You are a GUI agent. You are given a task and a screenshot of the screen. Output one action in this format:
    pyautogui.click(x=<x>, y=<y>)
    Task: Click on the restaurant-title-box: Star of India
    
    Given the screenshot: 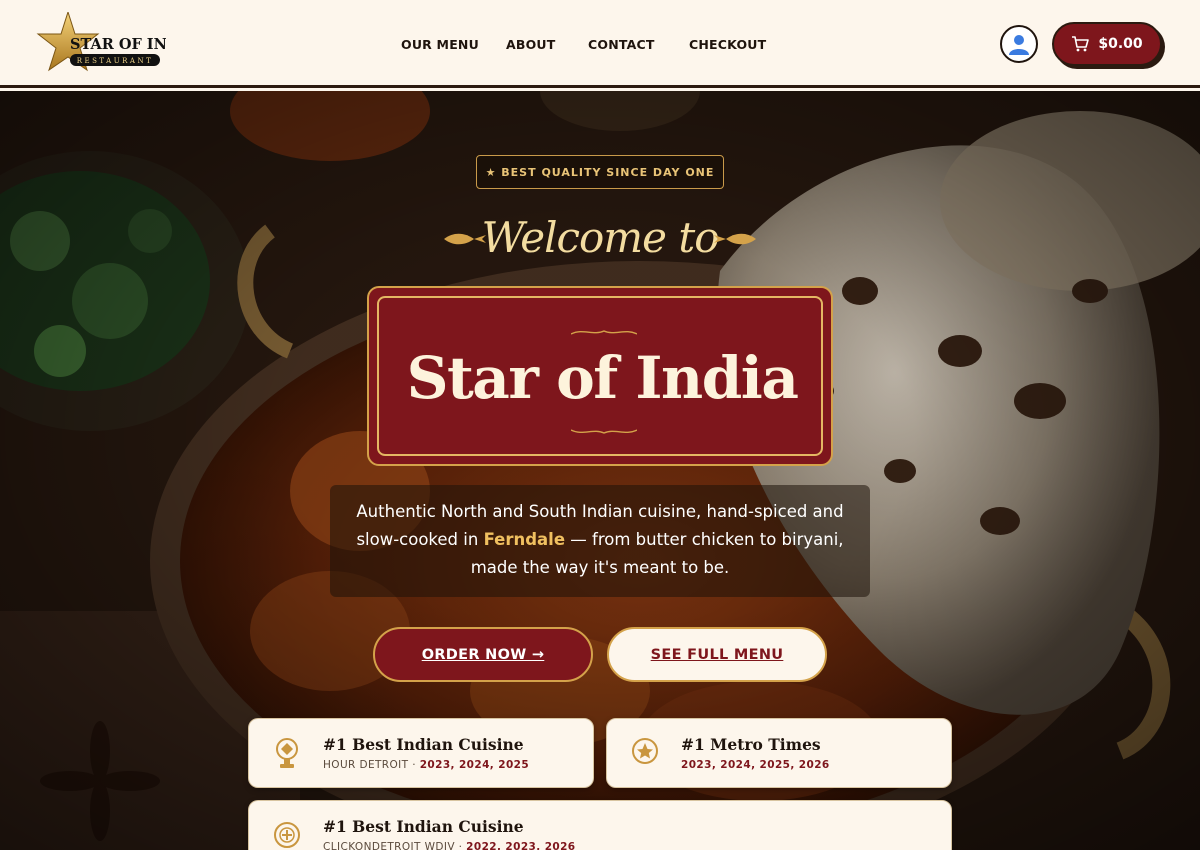 What is the action you would take?
    pyautogui.click(x=600, y=376)
    